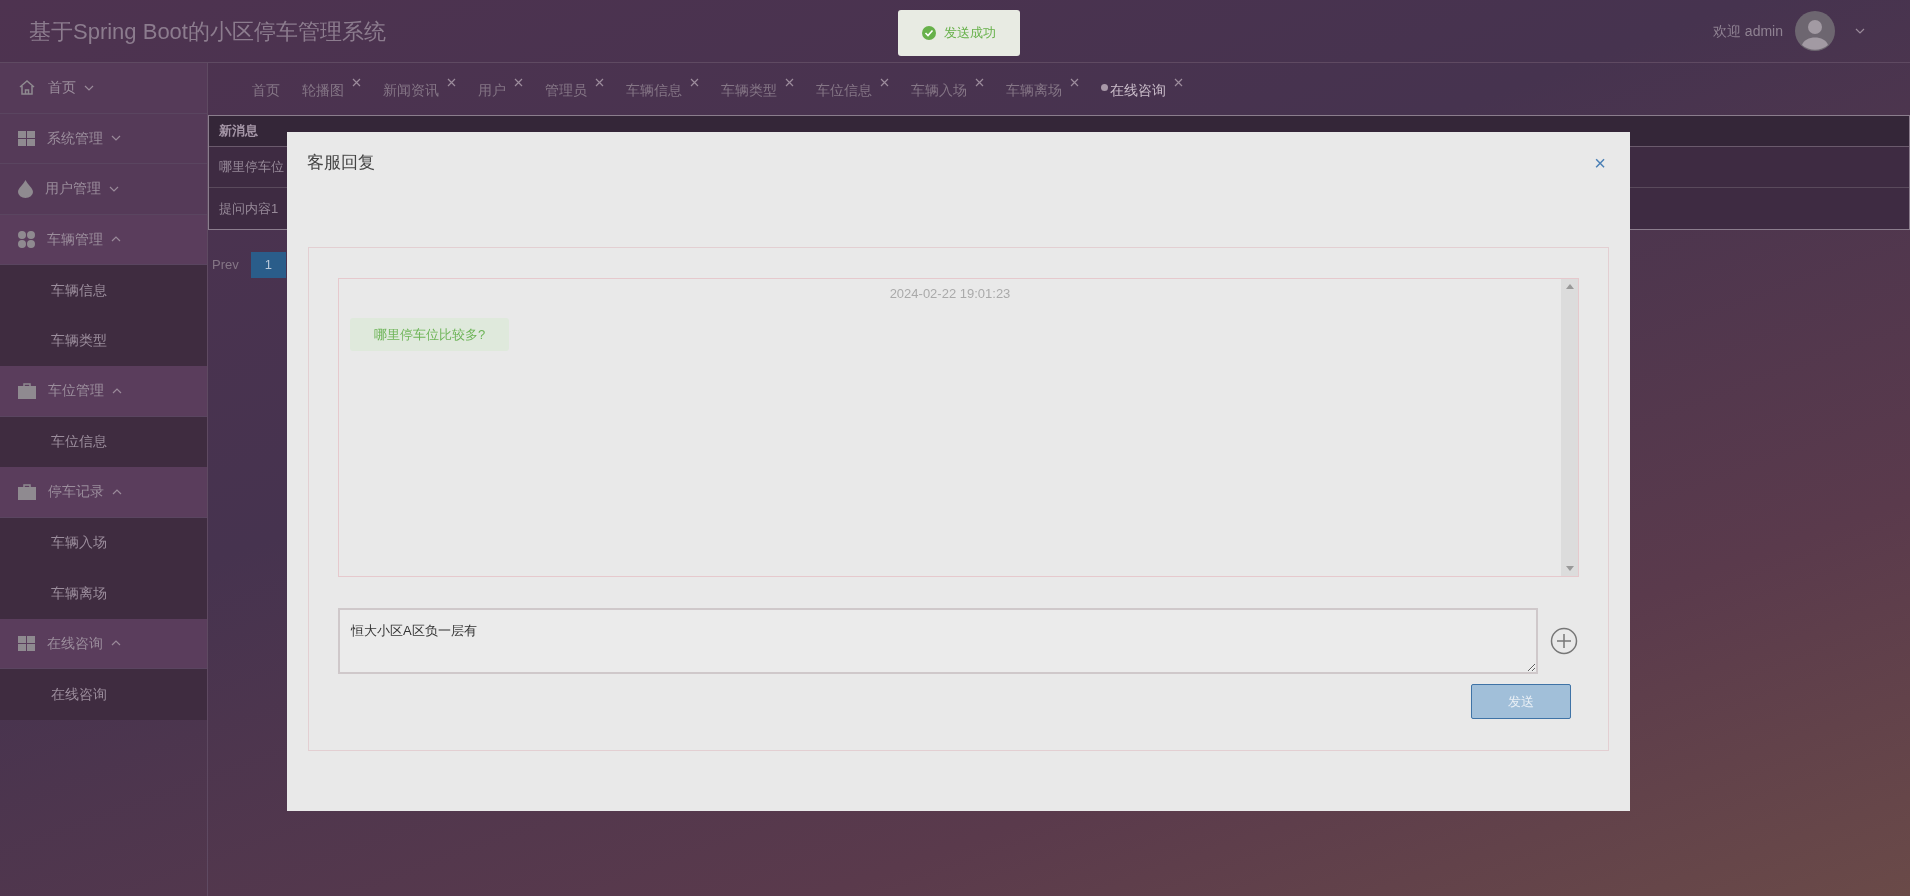 The image size is (1910, 896). Describe the element at coordinates (25, 188) in the screenshot. I see `drop-icon` at that location.